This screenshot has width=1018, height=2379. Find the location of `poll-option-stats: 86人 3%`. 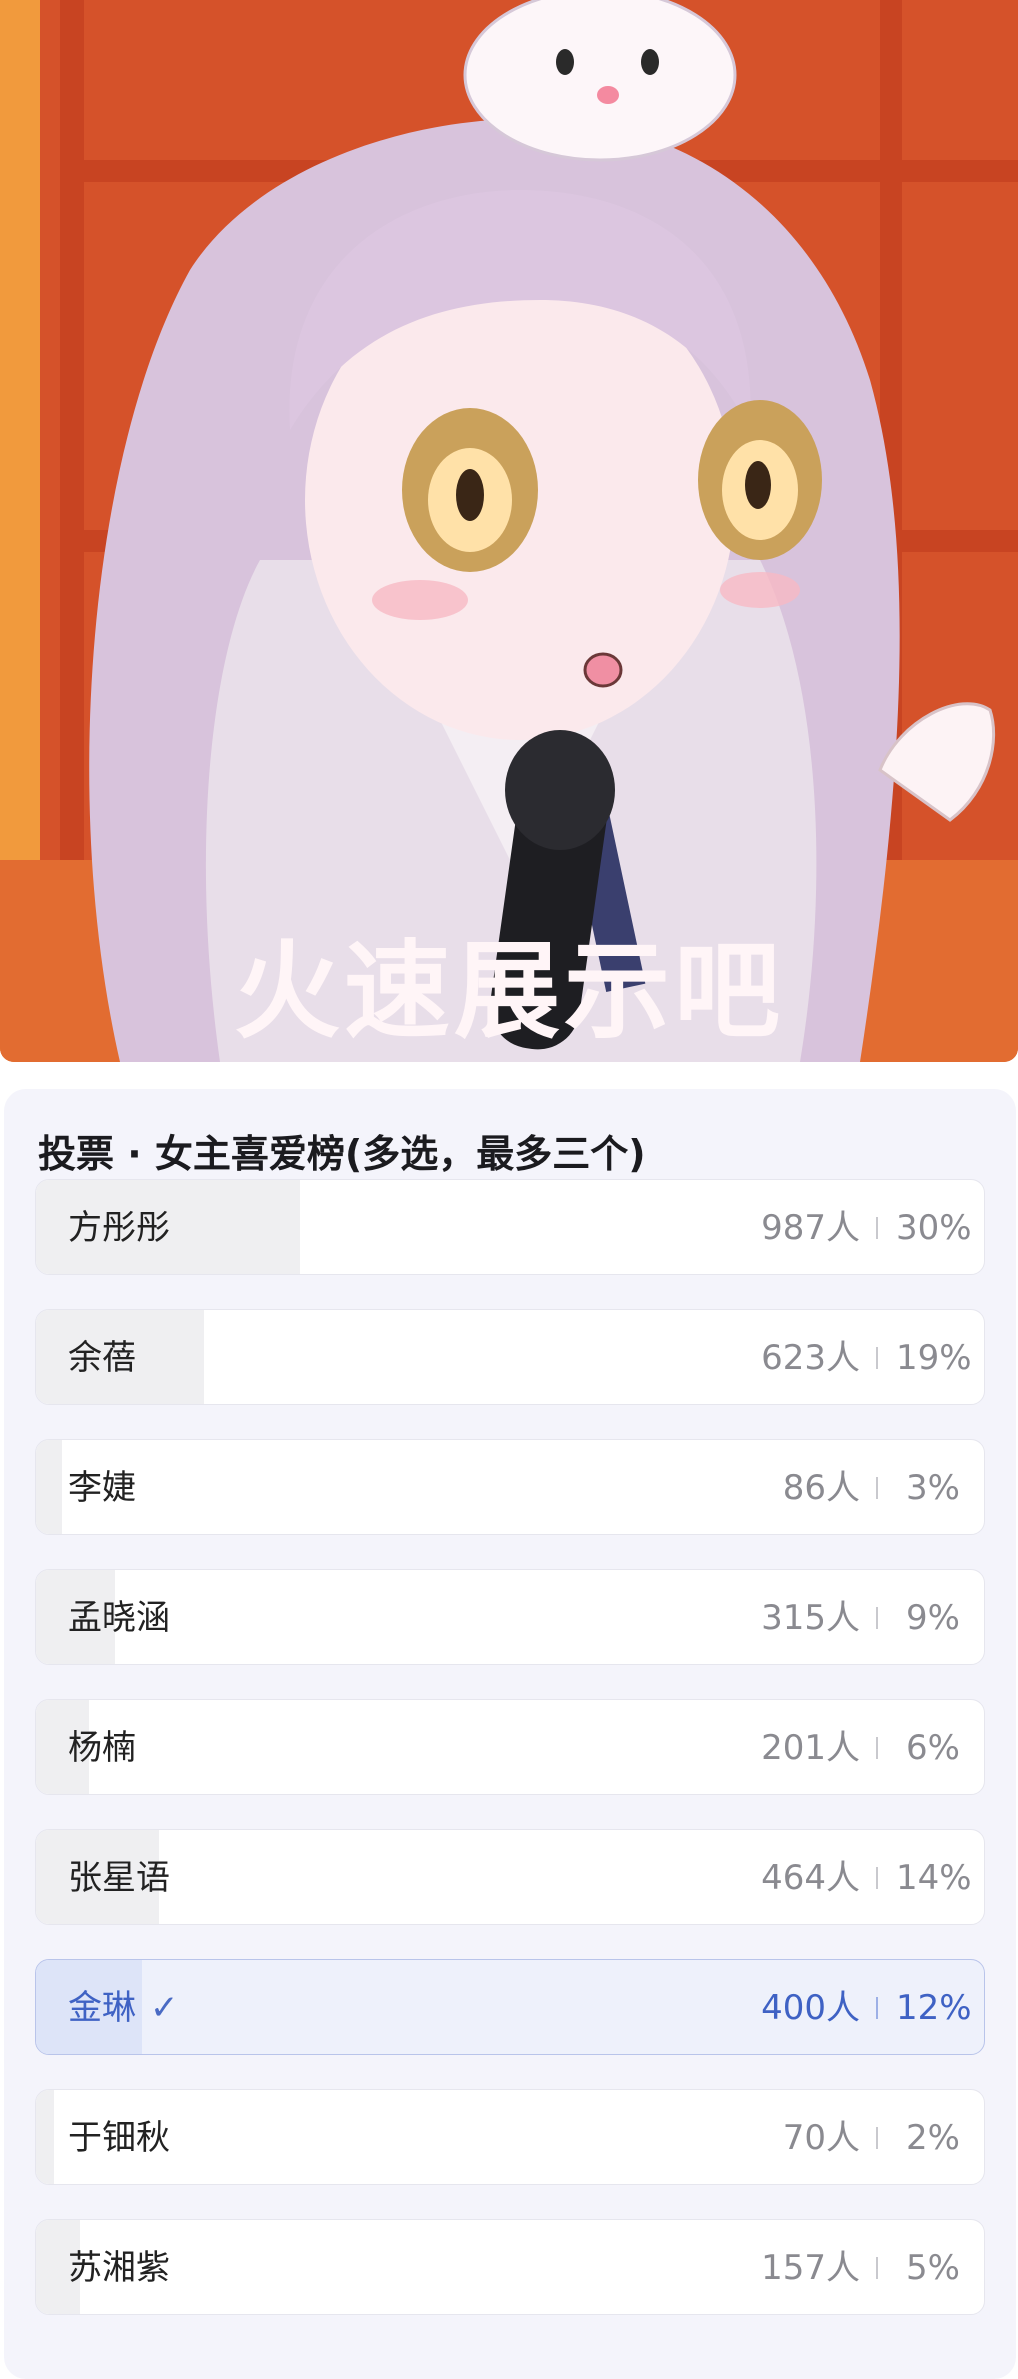

poll-option-stats: 86人 3% is located at coordinates (871, 1487).